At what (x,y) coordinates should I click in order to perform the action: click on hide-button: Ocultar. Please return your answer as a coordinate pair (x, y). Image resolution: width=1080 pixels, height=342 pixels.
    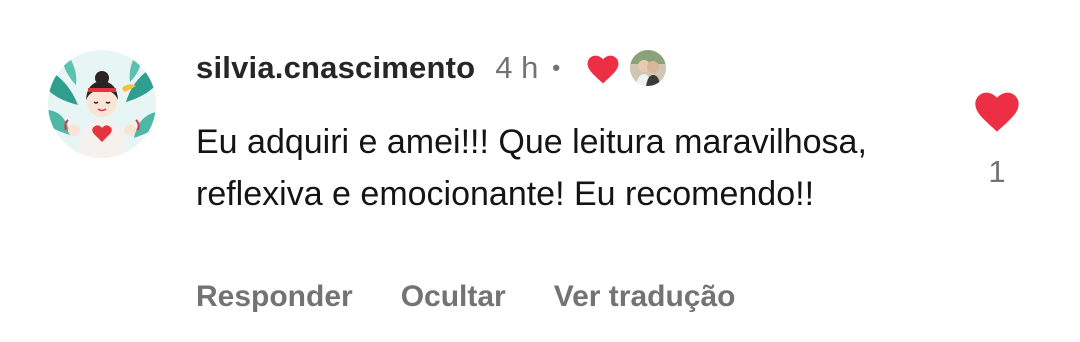
    Looking at the image, I should click on (453, 297).